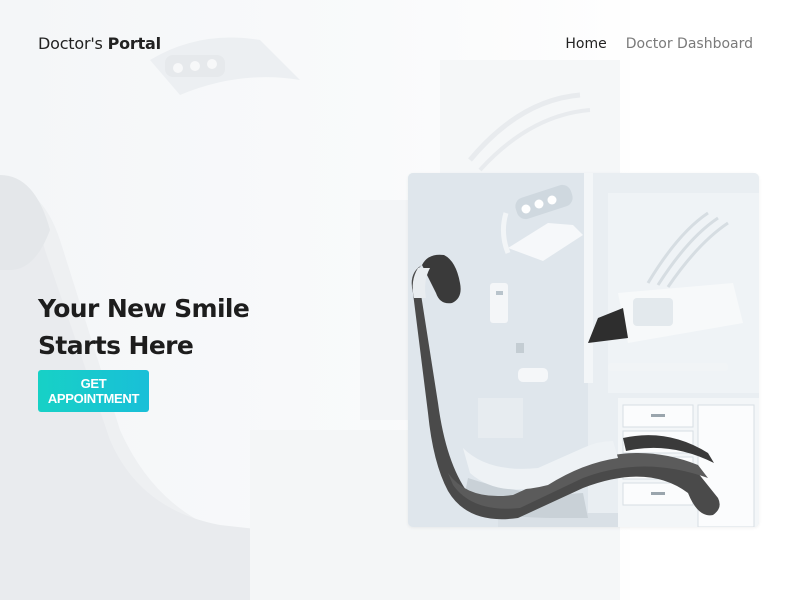  I want to click on get-appointment-button: GET APPOINTMENT, so click(93, 391).